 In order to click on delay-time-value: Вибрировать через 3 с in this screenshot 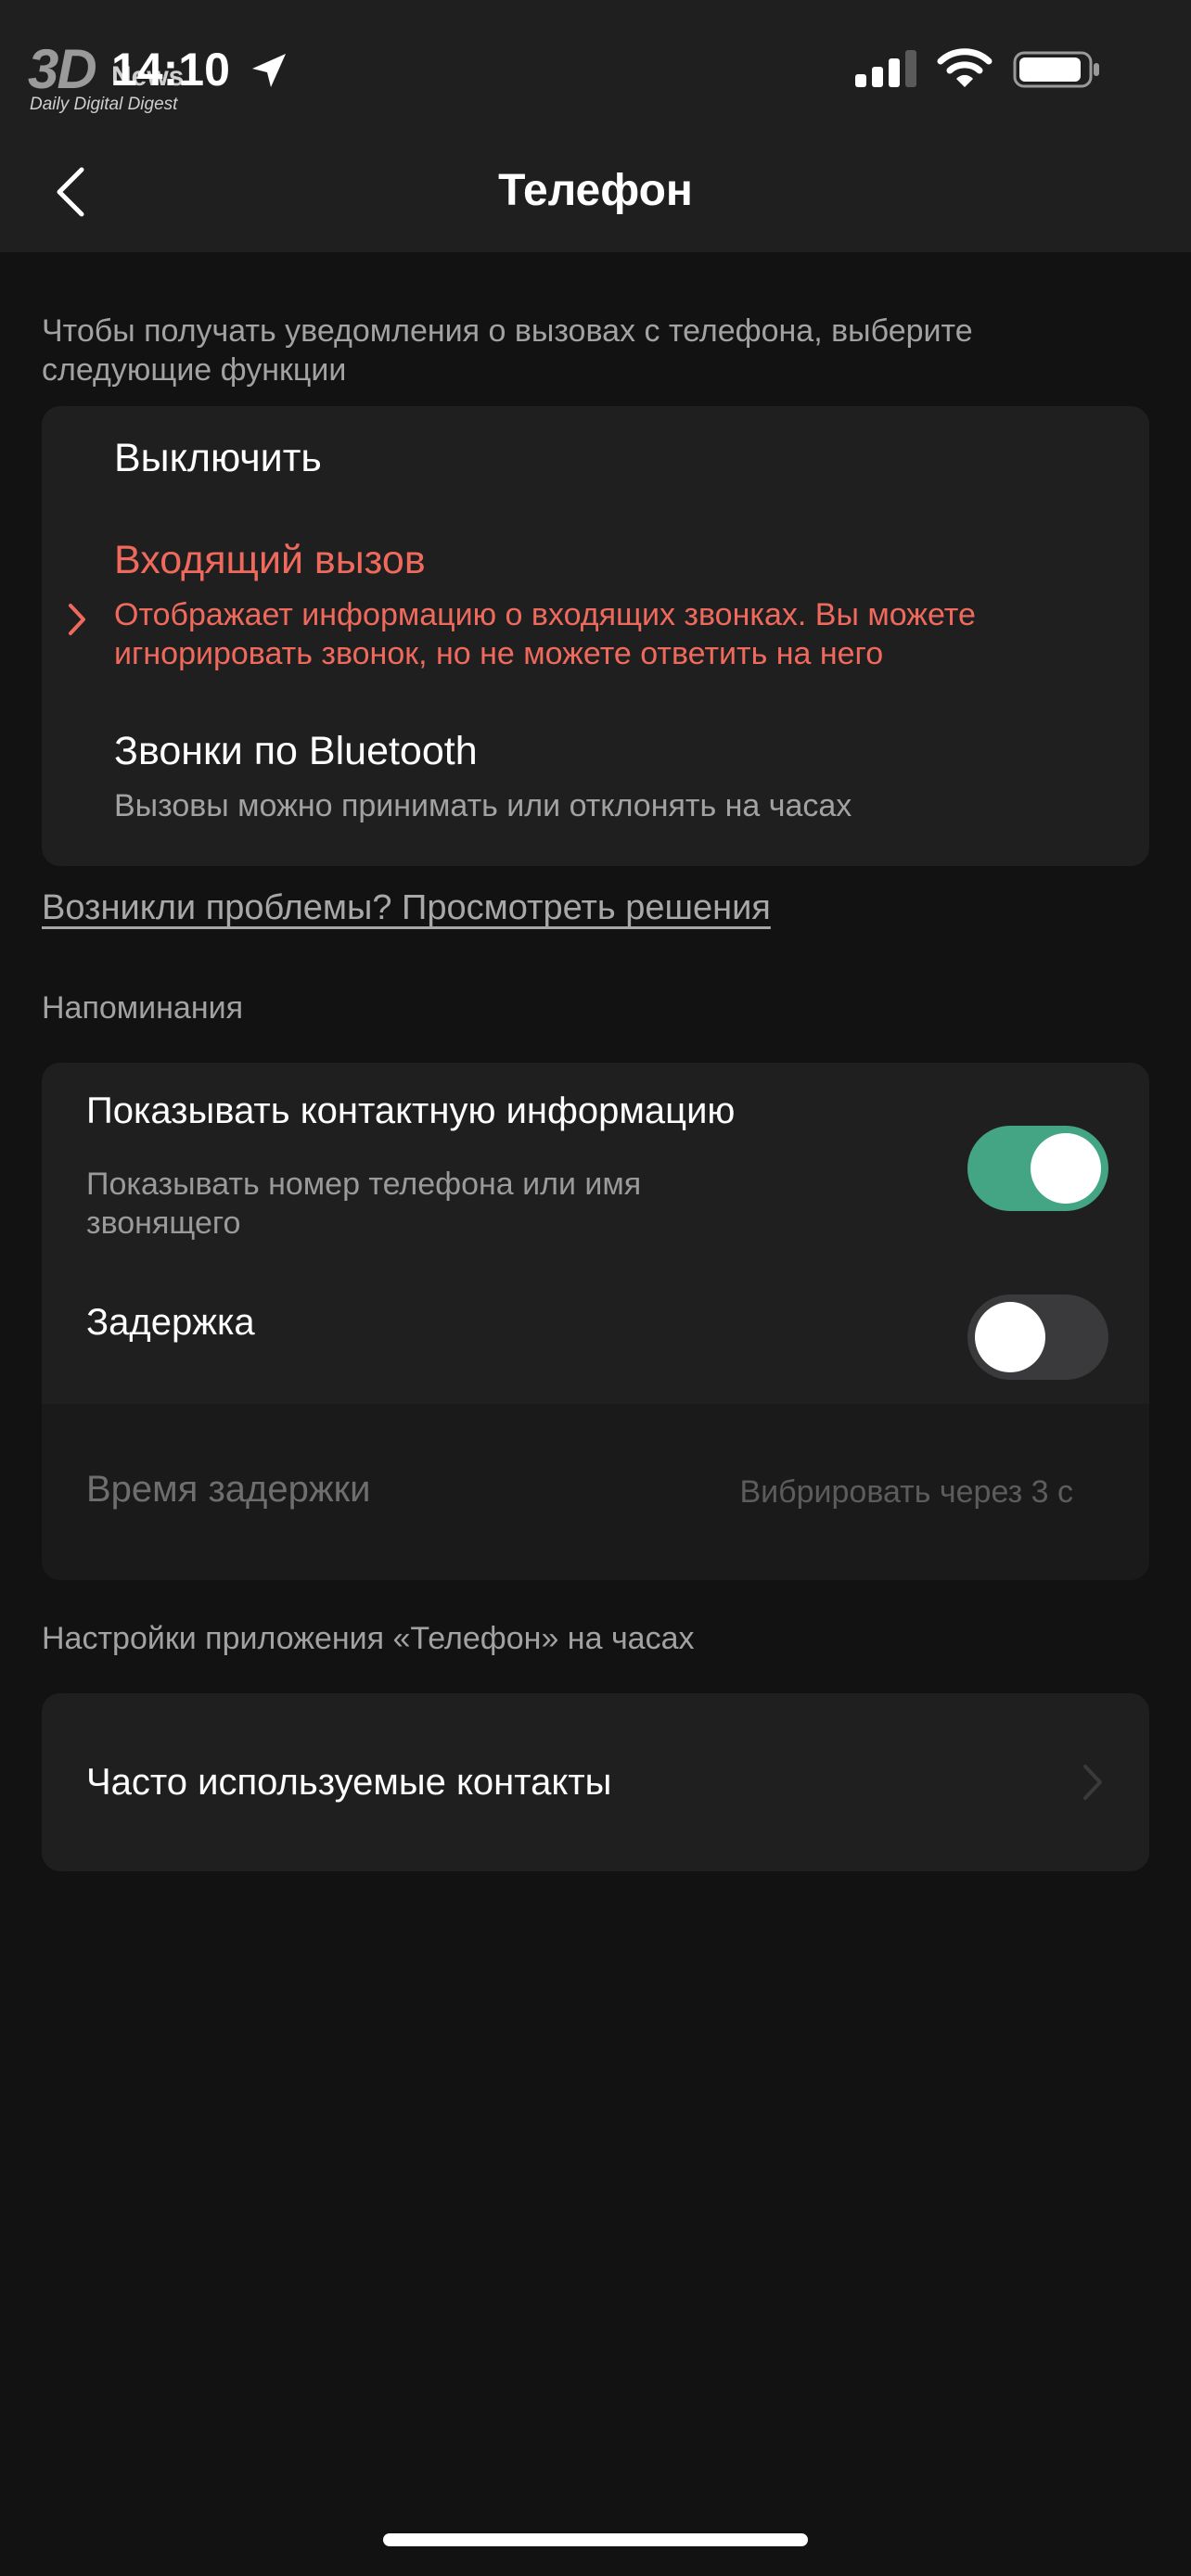, I will do `click(906, 1492)`.